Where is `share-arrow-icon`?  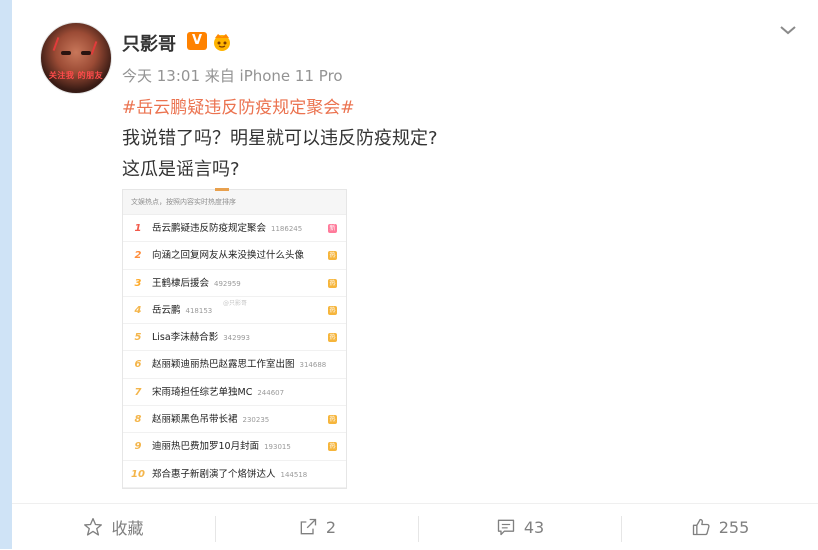 share-arrow-icon is located at coordinates (308, 526).